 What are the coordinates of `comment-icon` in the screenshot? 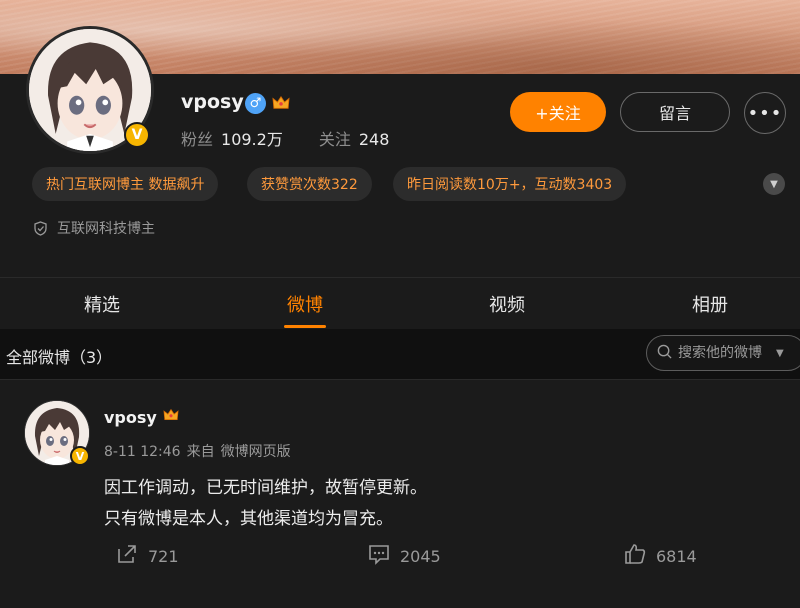 It's located at (379, 556).